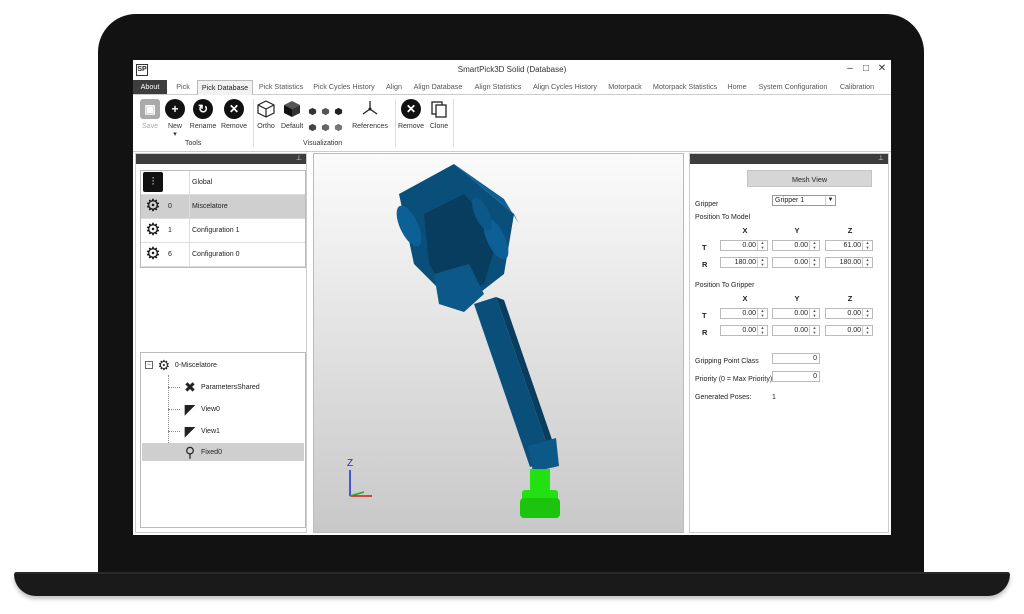 The image size is (1024, 614). What do you see at coordinates (281, 87) in the screenshot?
I see `tab-pick-statistics: Pick Statistics` at bounding box center [281, 87].